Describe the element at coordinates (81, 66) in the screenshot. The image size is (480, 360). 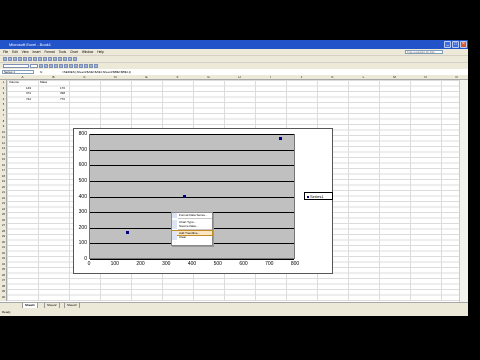
I see `percent-icon` at that location.